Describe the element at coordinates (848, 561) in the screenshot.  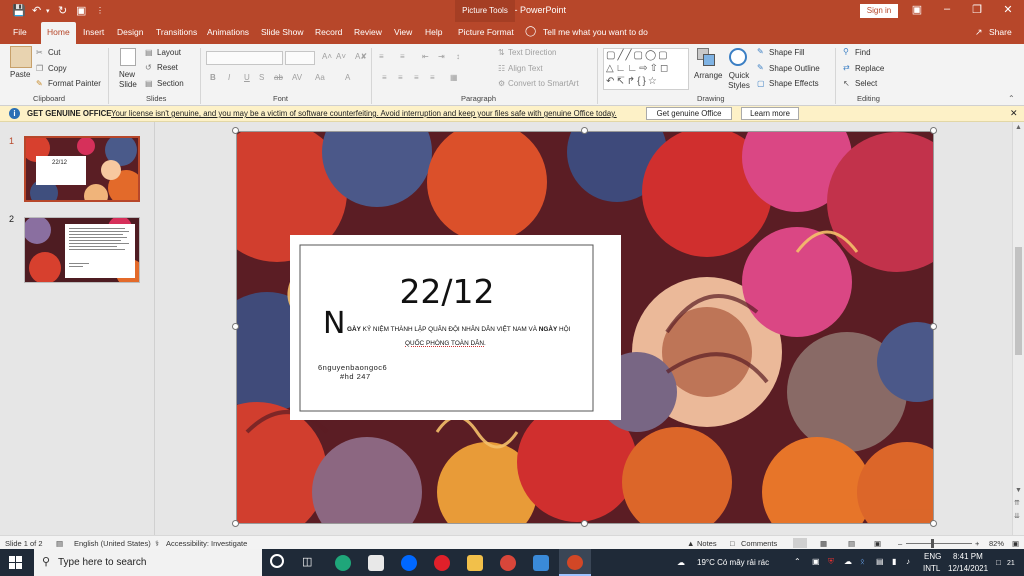
I see `onedrive-icon: ☁` at that location.